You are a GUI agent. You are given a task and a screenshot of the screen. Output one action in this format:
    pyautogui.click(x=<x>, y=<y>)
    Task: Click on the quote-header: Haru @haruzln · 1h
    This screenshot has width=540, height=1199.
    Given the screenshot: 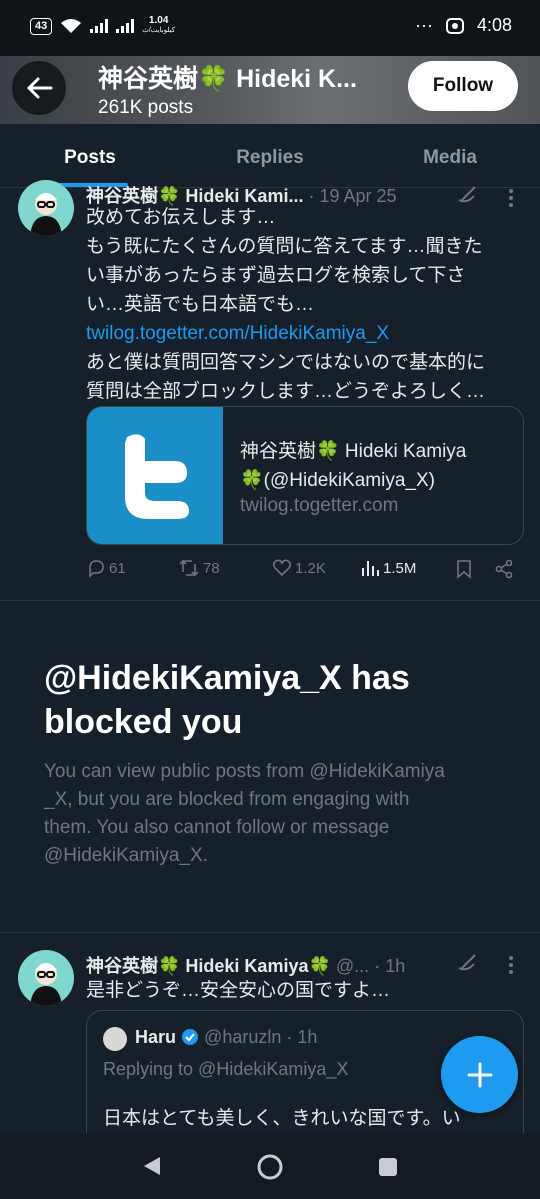 What is the action you would take?
    pyautogui.click(x=226, y=1037)
    